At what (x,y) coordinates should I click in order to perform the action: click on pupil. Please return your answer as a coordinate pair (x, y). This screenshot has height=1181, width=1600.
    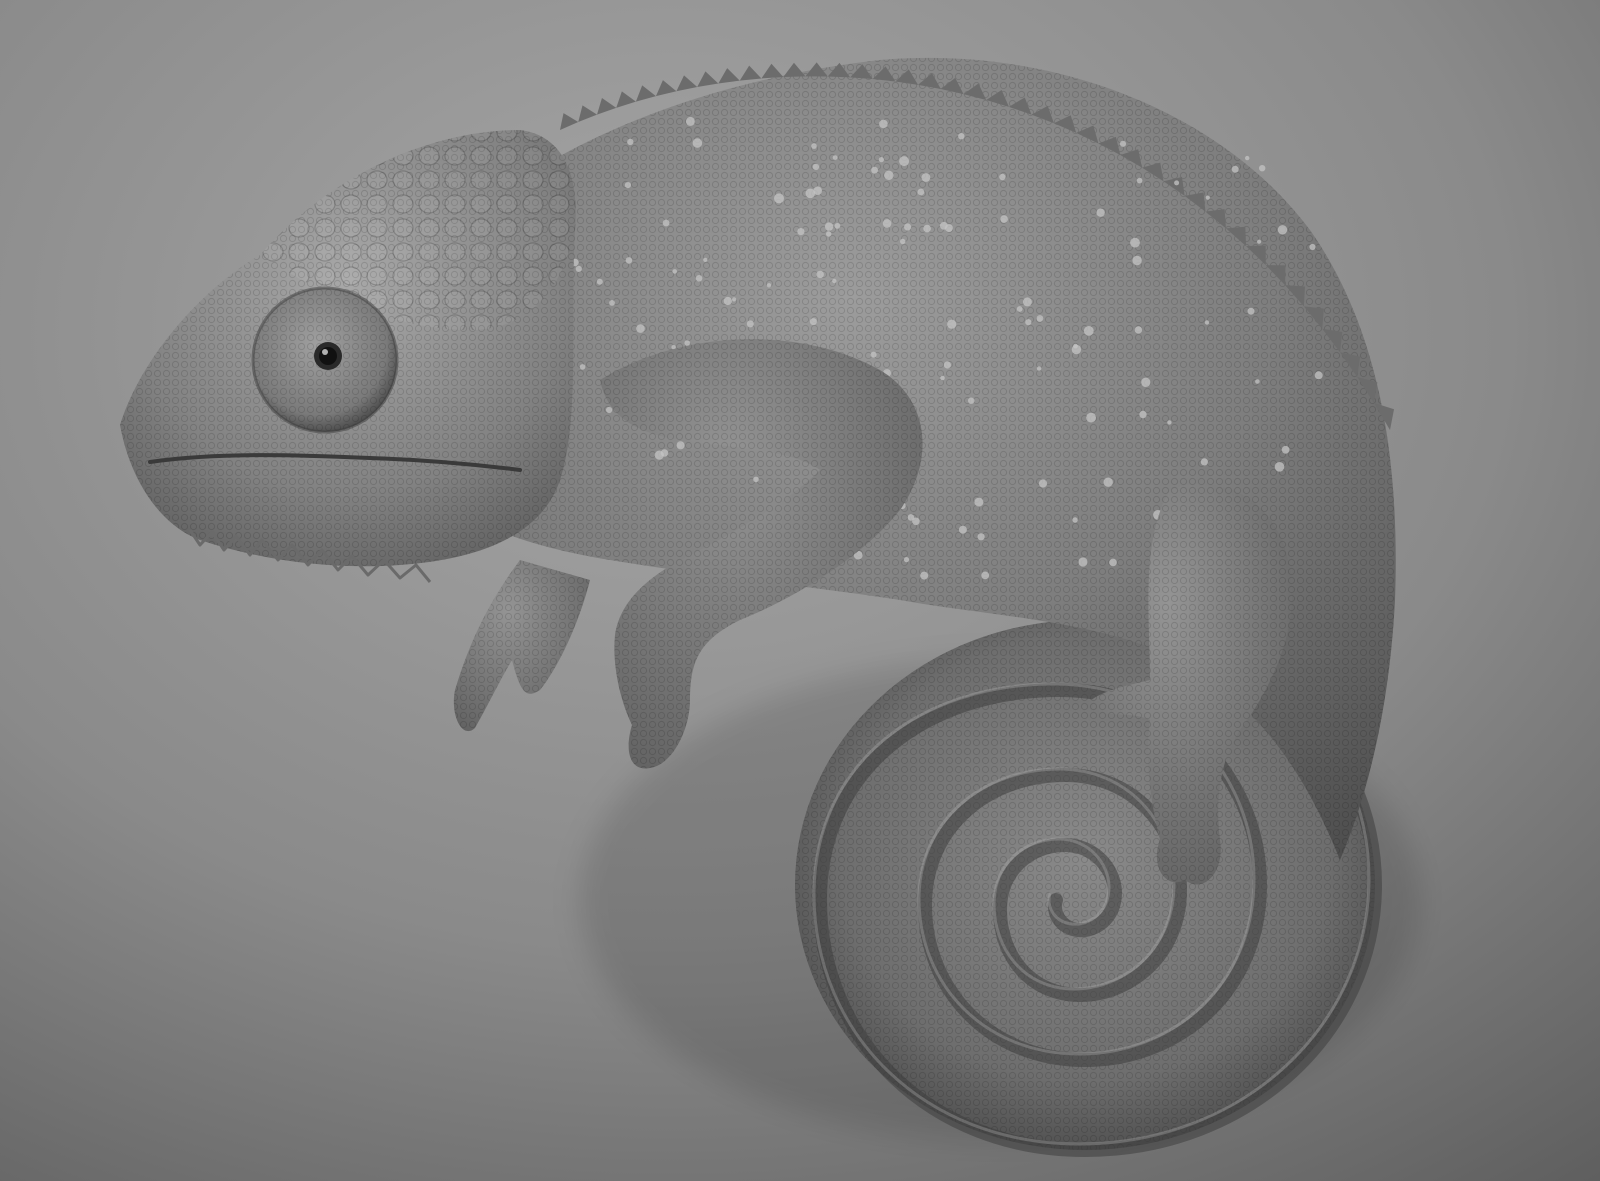
    Looking at the image, I should click on (328, 356).